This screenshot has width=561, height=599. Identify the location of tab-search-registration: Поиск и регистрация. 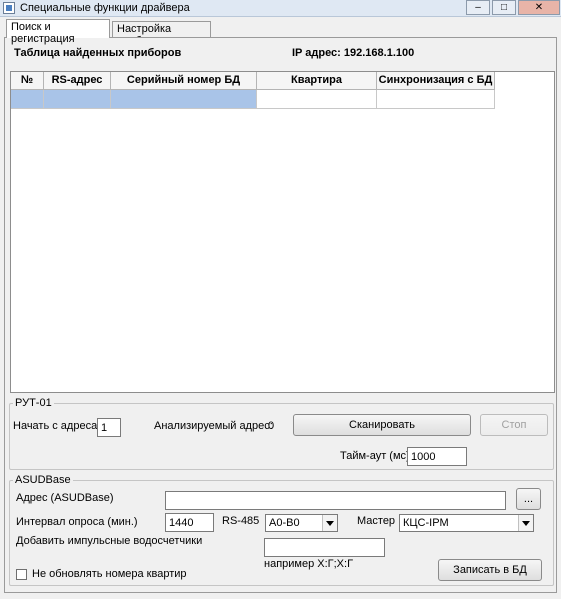
(58, 32).